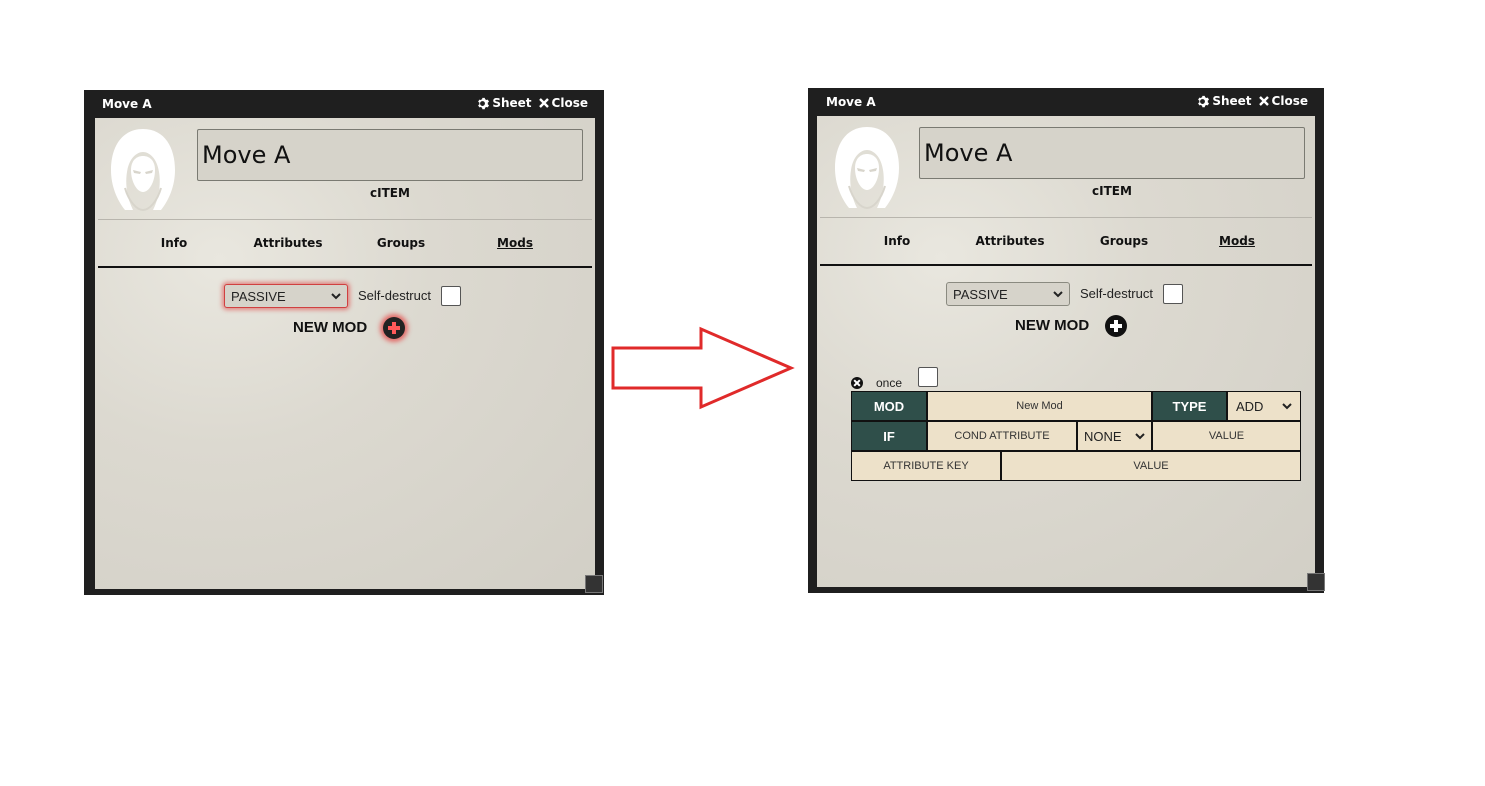  I want to click on once-checkbox, so click(928, 377).